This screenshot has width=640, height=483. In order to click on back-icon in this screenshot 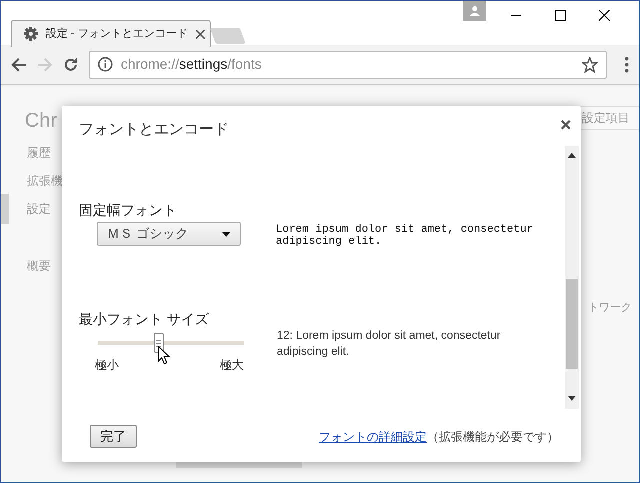, I will do `click(19, 65)`.